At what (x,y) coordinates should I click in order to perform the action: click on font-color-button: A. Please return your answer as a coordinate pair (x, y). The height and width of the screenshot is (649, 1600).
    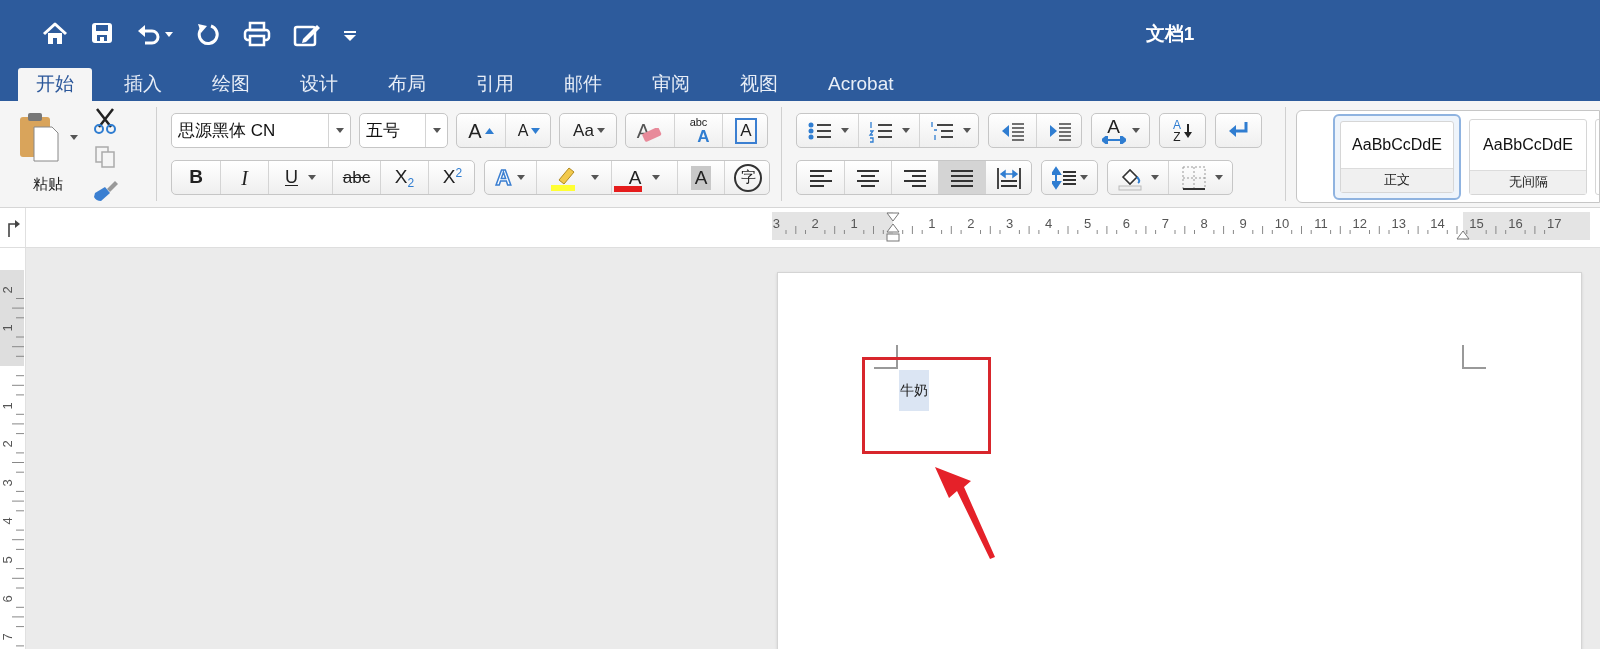
    Looking at the image, I should click on (644, 177).